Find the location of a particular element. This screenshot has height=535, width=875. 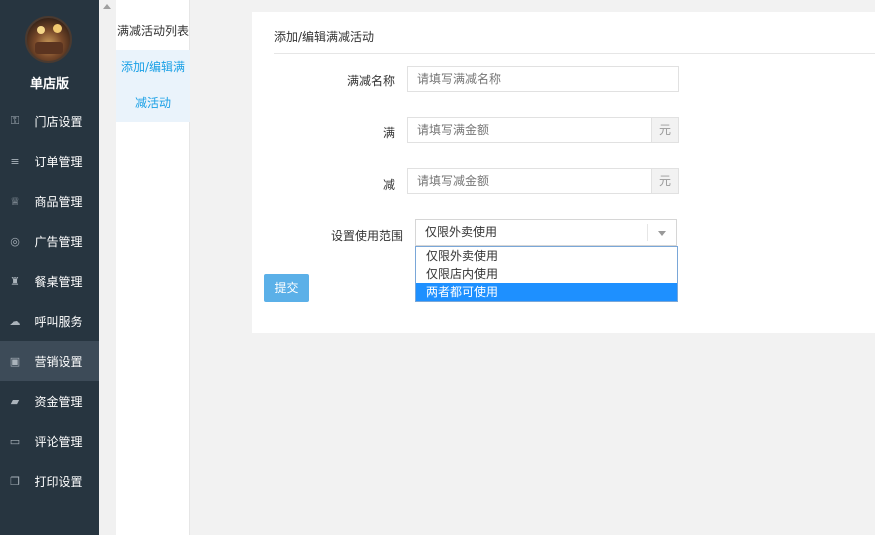

key-icon: ⚿ is located at coordinates (15, 120).